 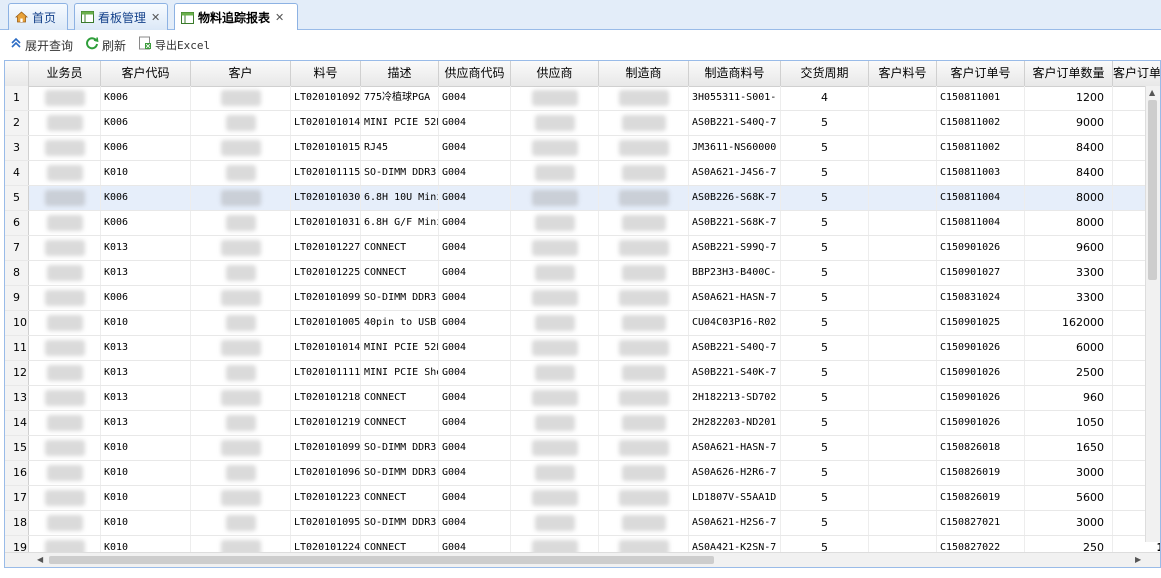 What do you see at coordinates (38, 16) in the screenshot?
I see `tab-home: 首页` at bounding box center [38, 16].